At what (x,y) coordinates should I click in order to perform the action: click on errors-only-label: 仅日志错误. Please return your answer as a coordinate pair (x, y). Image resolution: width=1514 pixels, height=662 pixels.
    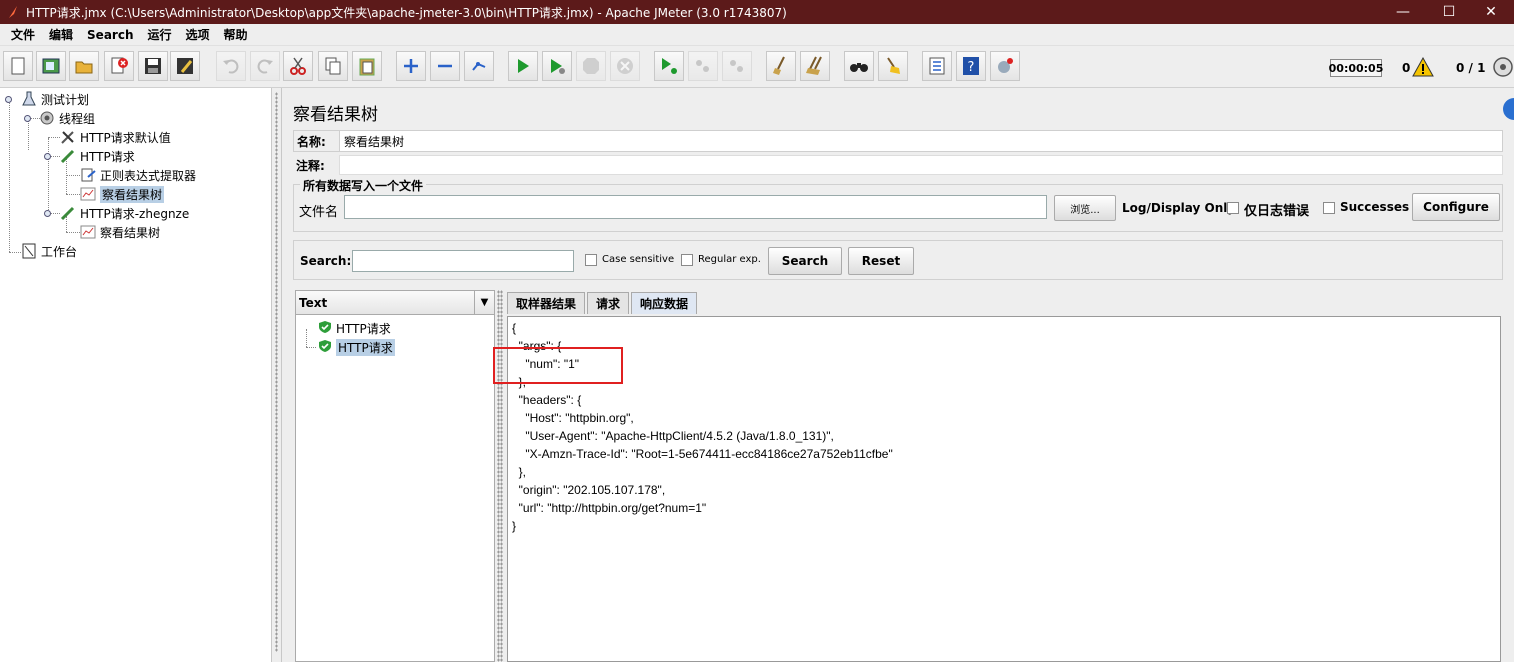
    Looking at the image, I should click on (1277, 211).